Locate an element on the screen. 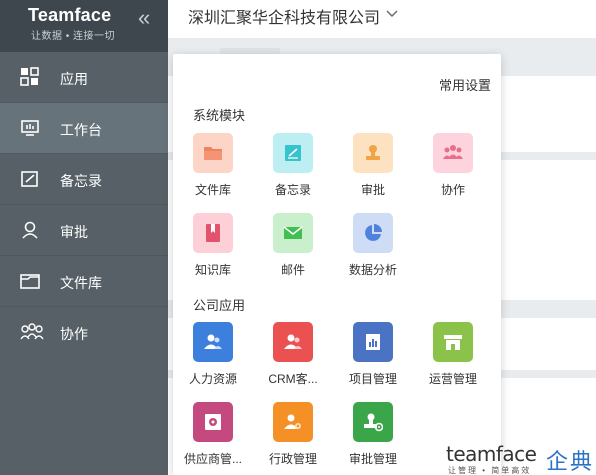 This screenshot has width=596, height=475. app-approval: 审批 is located at coordinates (373, 168).